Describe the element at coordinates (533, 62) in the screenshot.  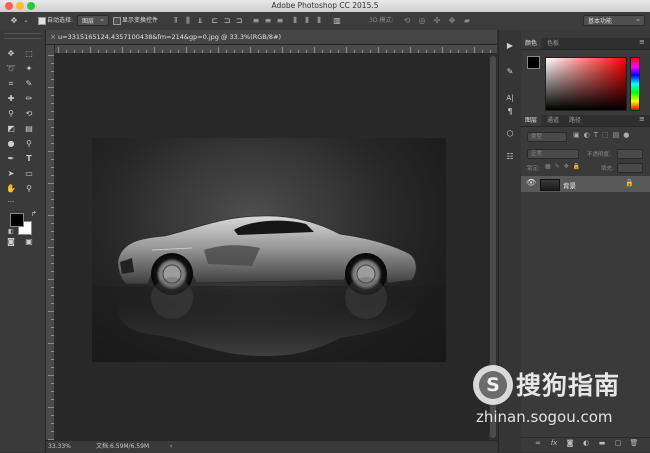
I see `color-panel-foreground-swatch` at that location.